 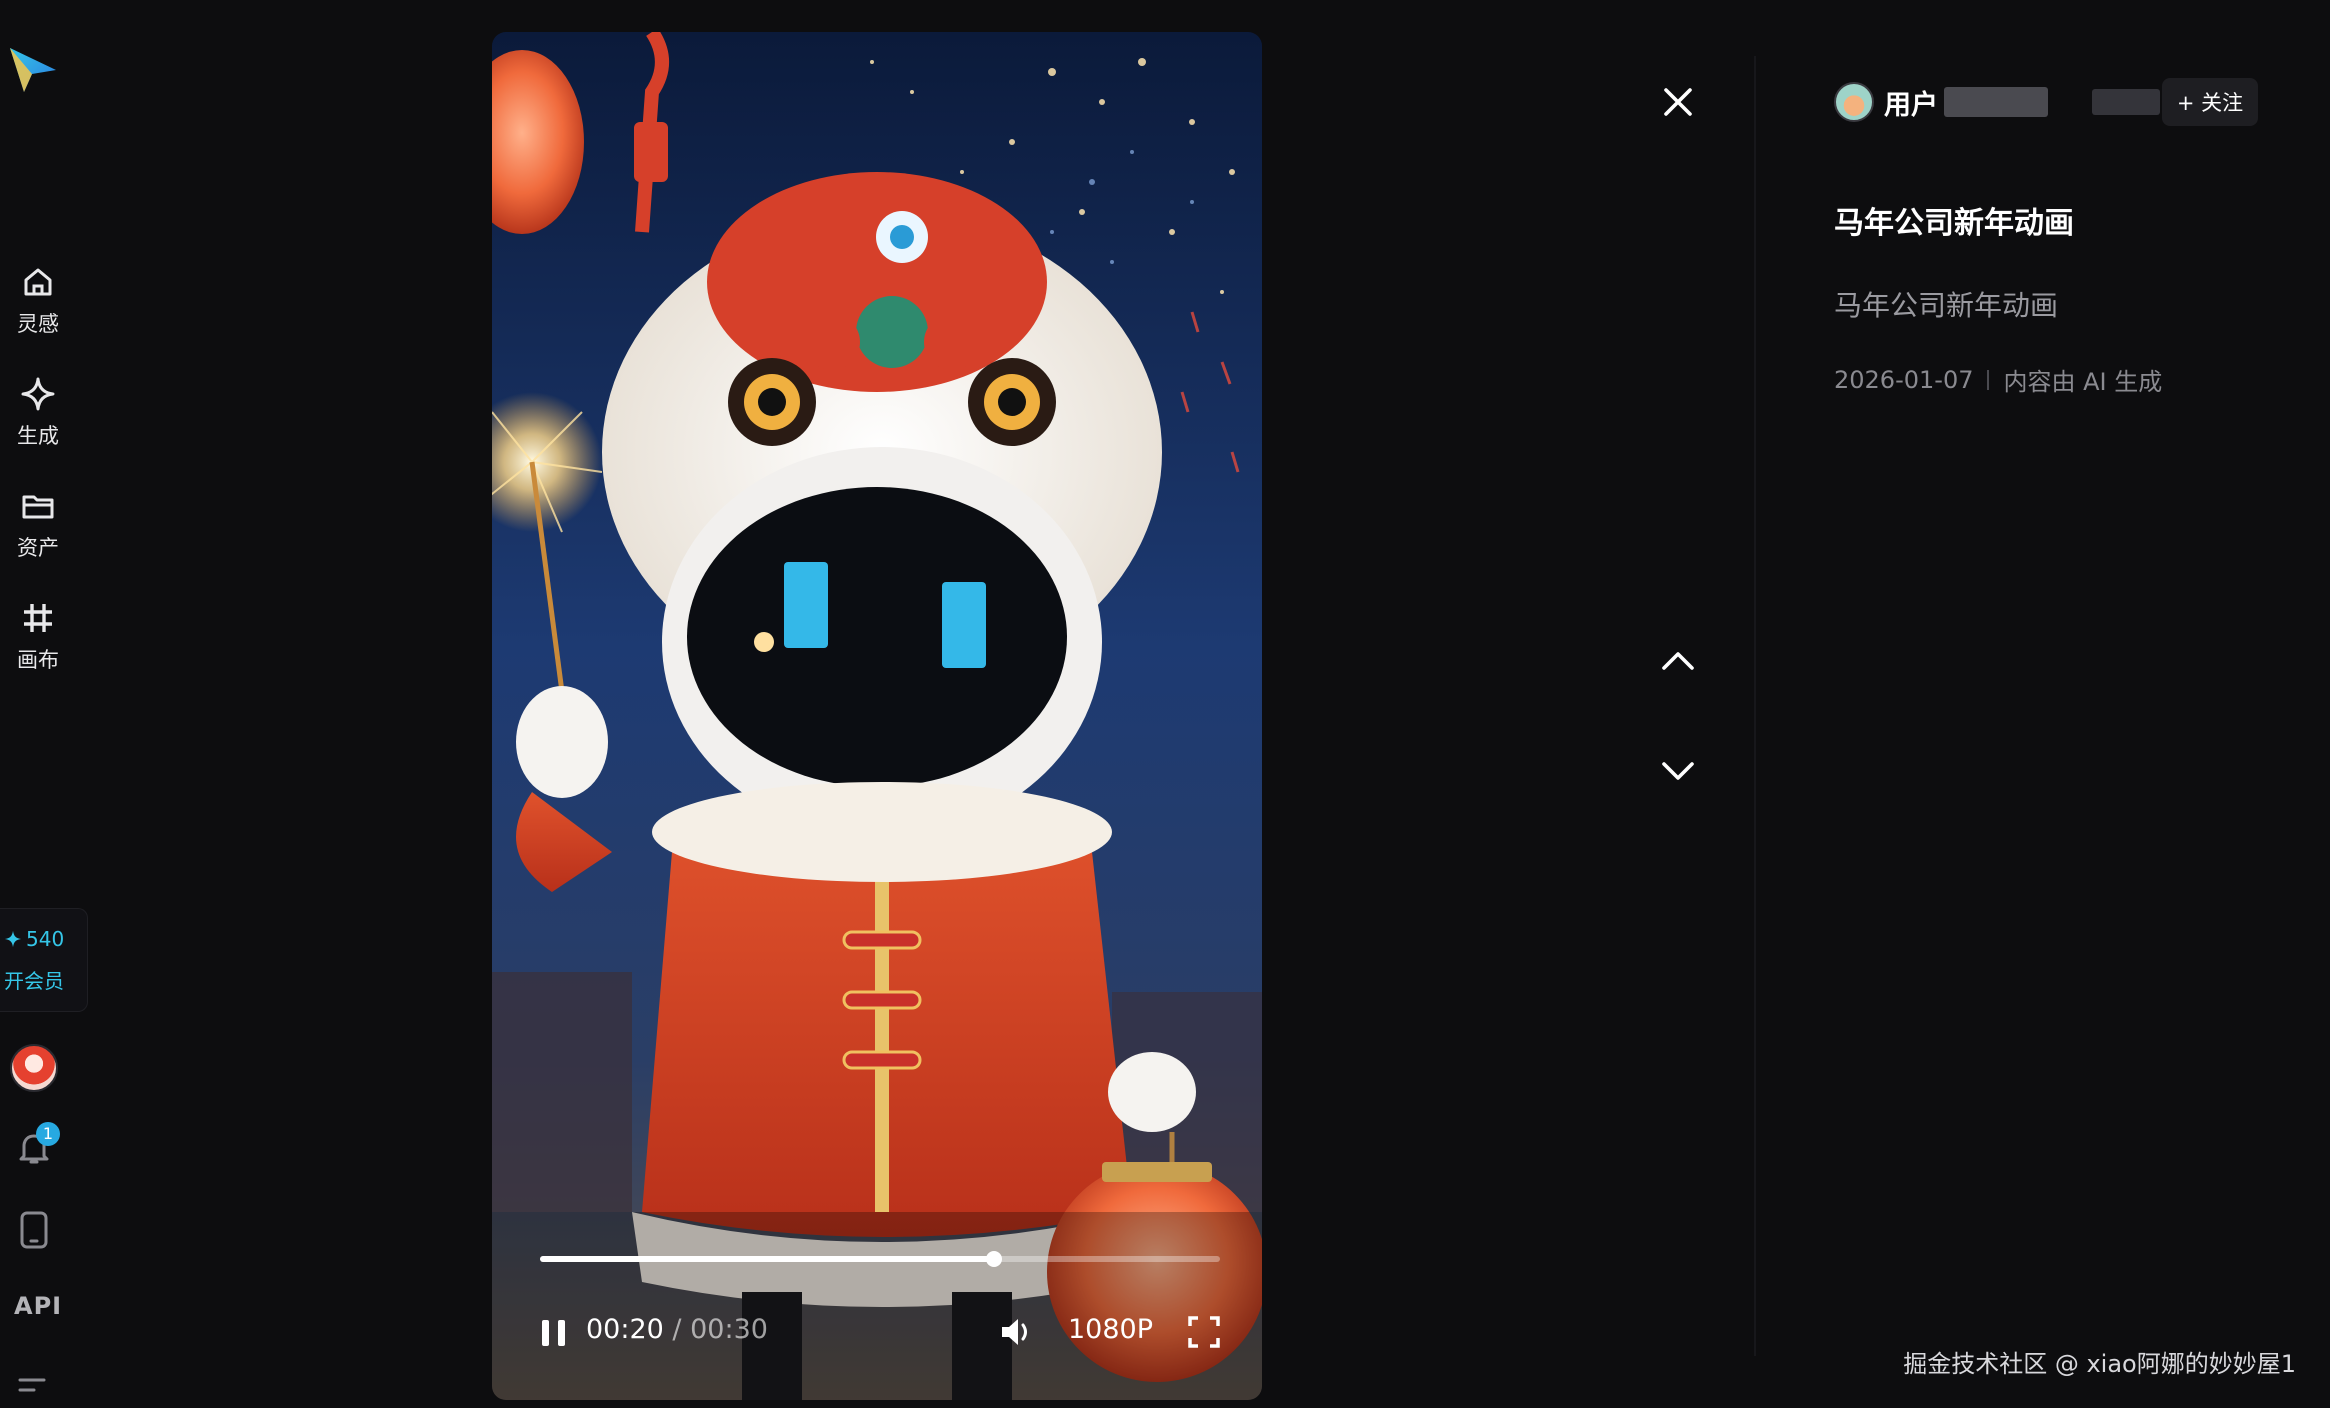 I want to click on avatar, so click(x=34, y=1068).